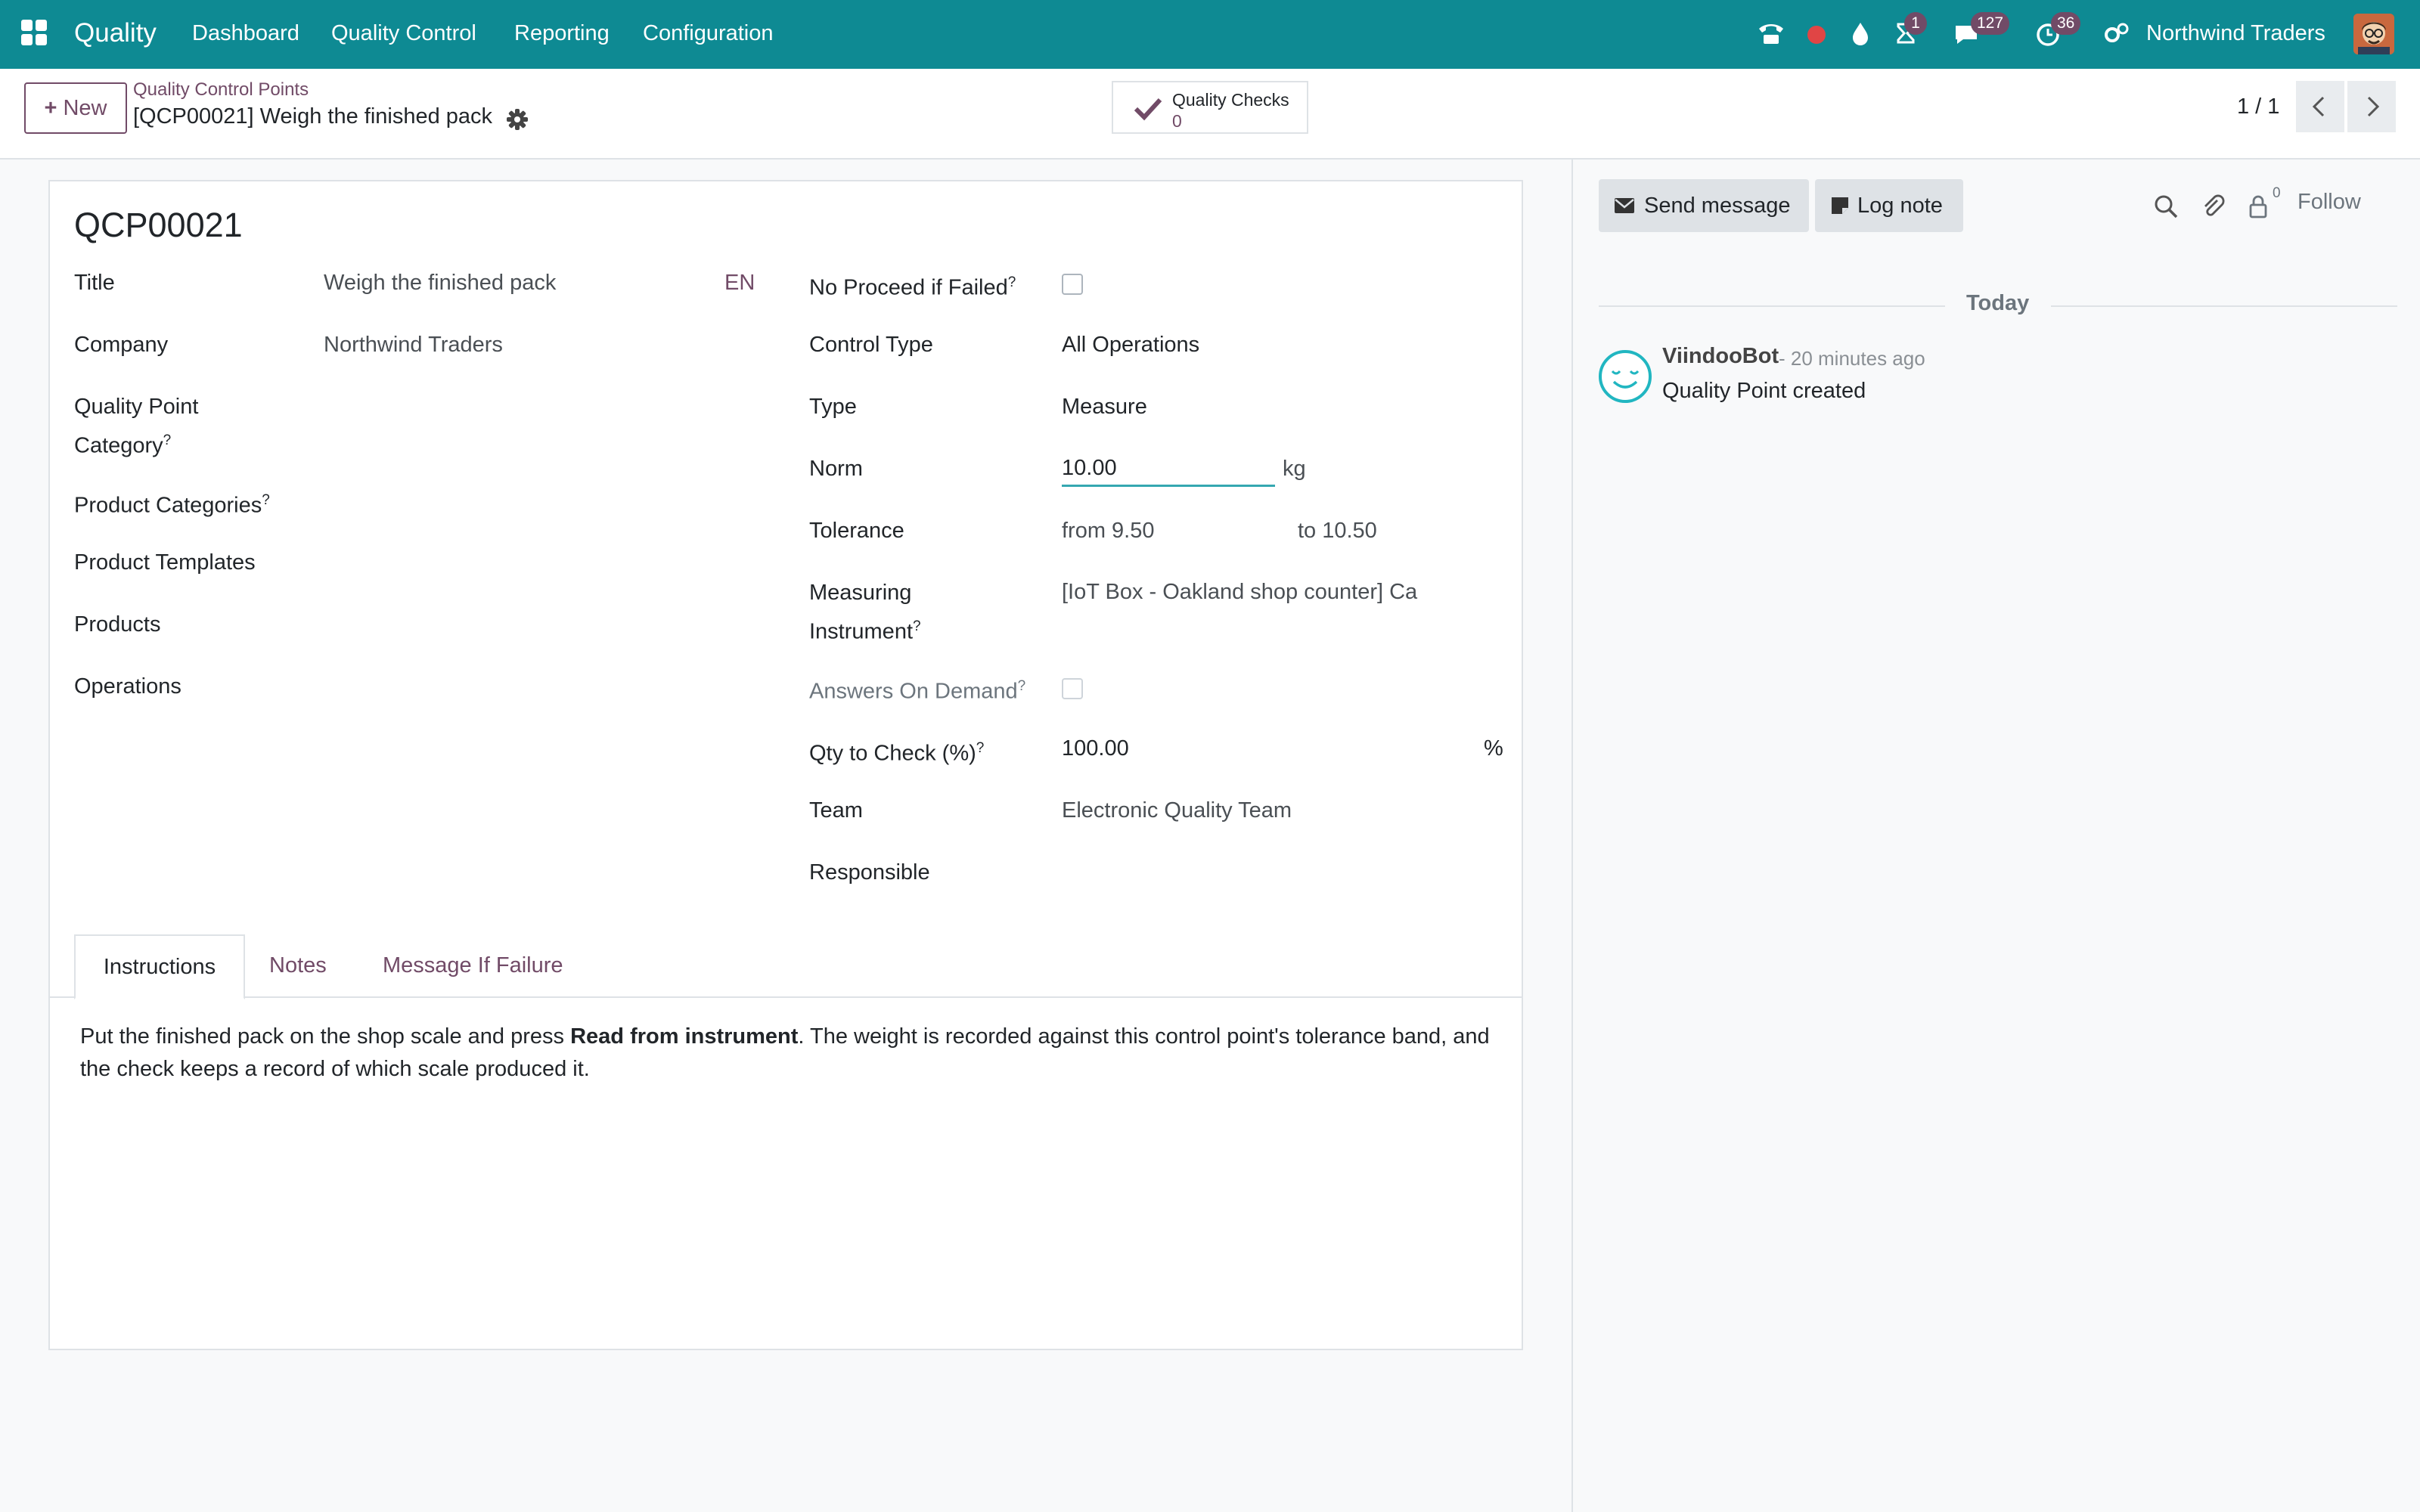 Image resolution: width=2420 pixels, height=1512 pixels. I want to click on smart-button-value: 0, so click(1177, 121).